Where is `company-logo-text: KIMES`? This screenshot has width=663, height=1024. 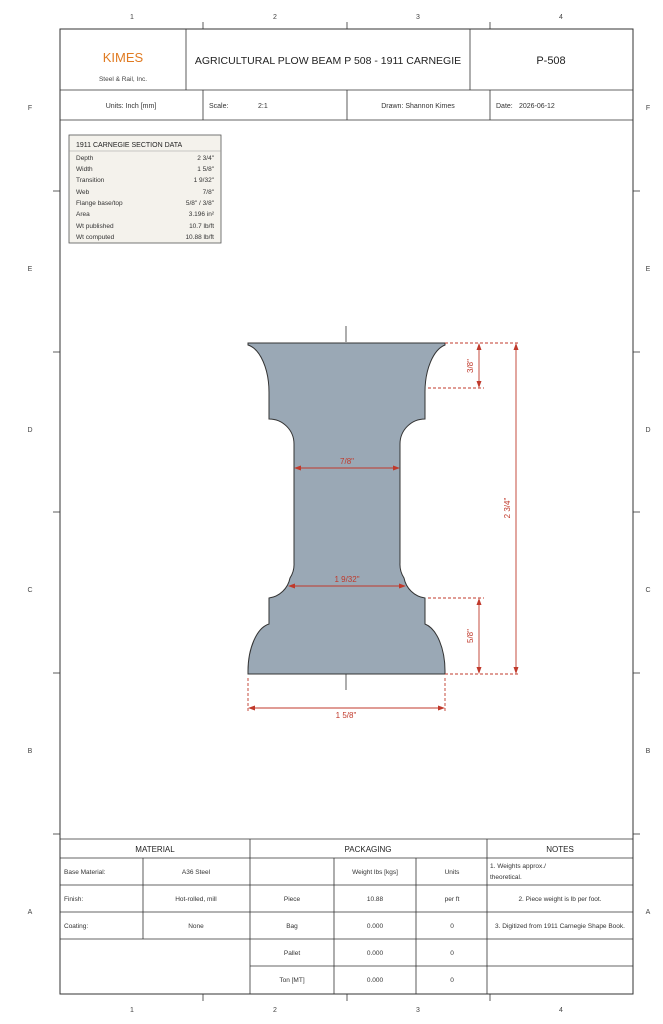 company-logo-text: KIMES is located at coordinates (123, 57).